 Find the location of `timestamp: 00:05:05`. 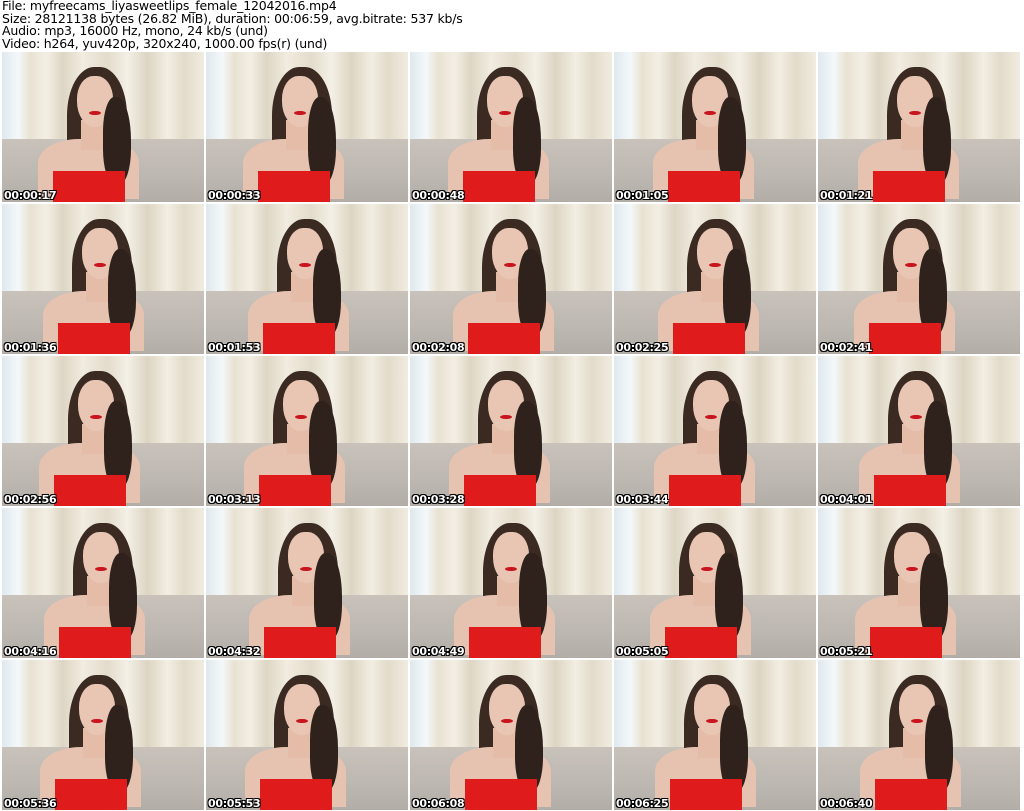

timestamp: 00:05:05 is located at coordinates (642, 651).